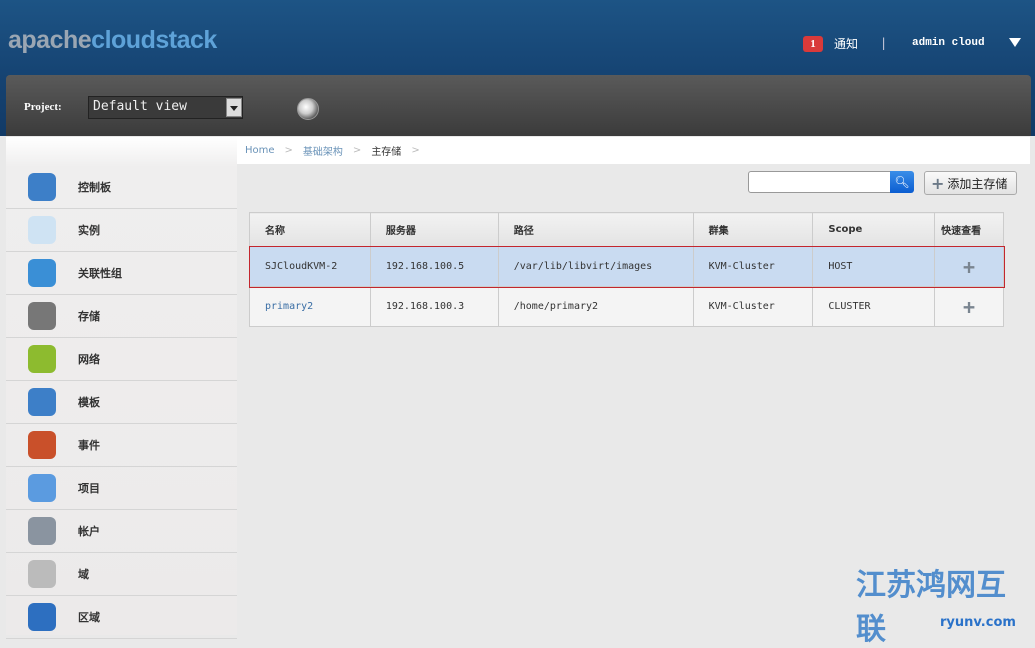 The height and width of the screenshot is (648, 1035). I want to click on sidebar-item-affinity-groups: 关联性组, so click(121, 273).